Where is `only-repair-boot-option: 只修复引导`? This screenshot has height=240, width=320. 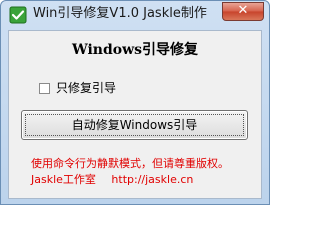
only-repair-boot-option: 只修复引导 is located at coordinates (77, 88).